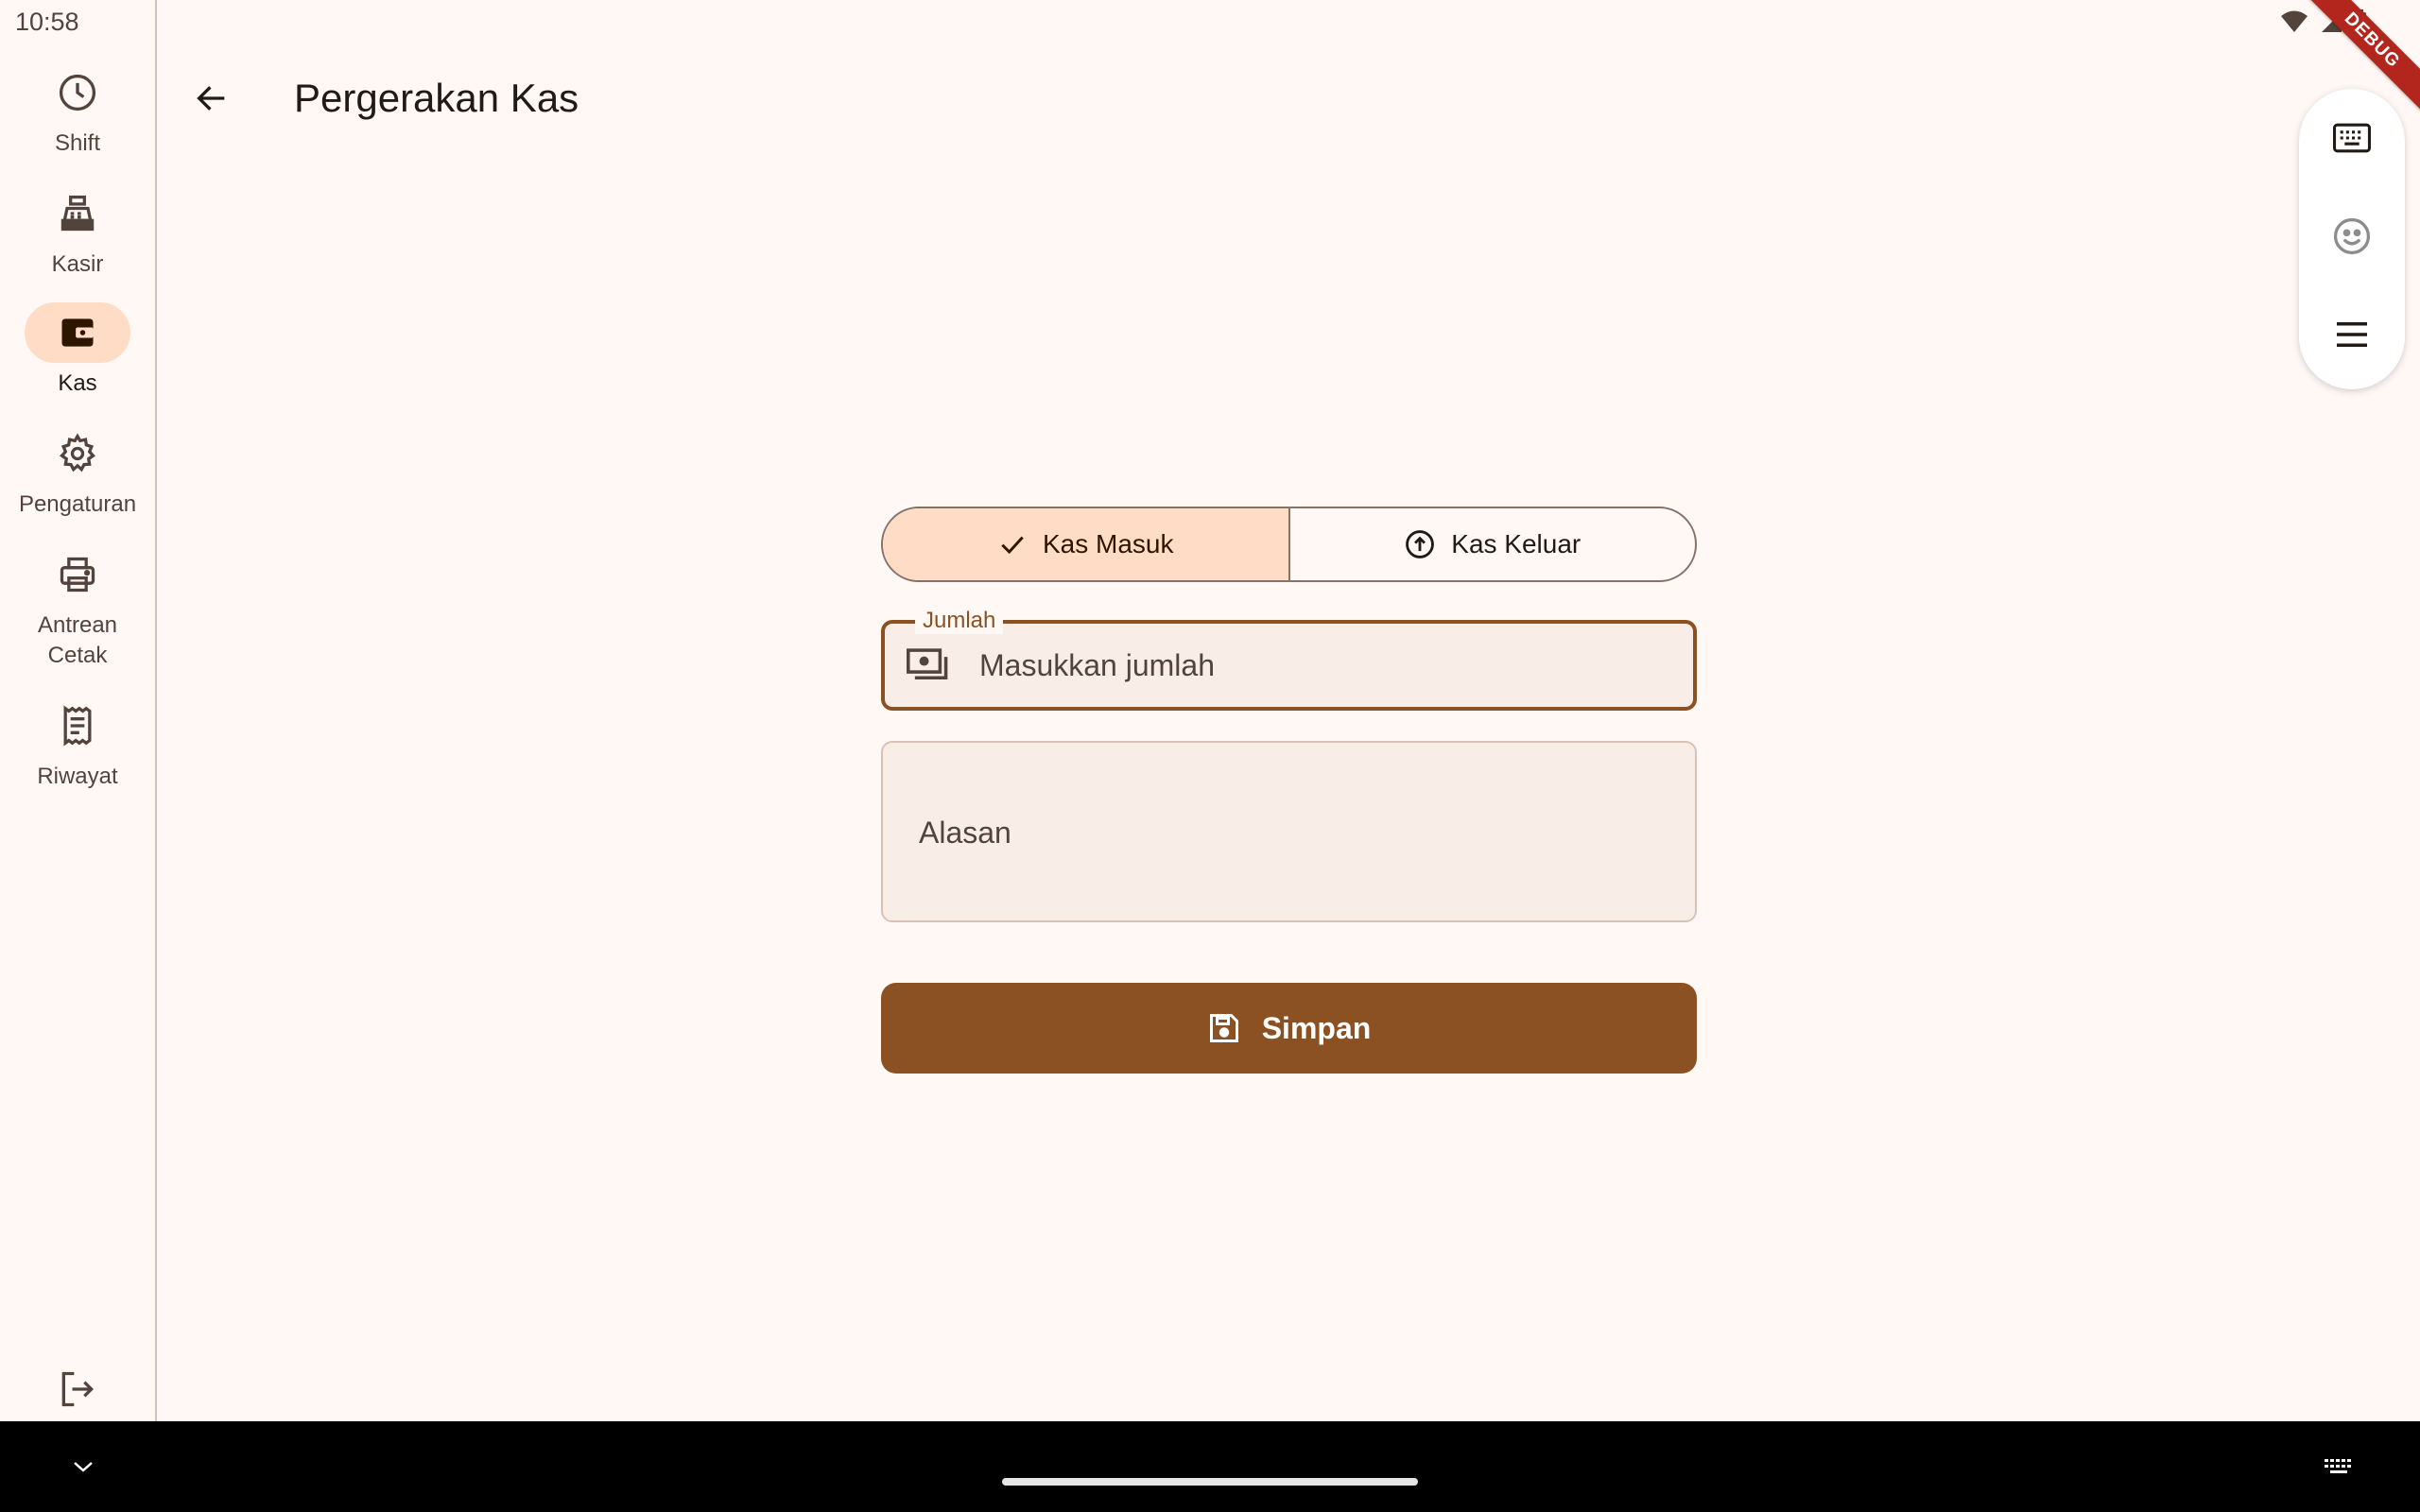 The width and height of the screenshot is (2420, 1512). Describe the element at coordinates (77, 383) in the screenshot. I see `nav-label: Kas` at that location.